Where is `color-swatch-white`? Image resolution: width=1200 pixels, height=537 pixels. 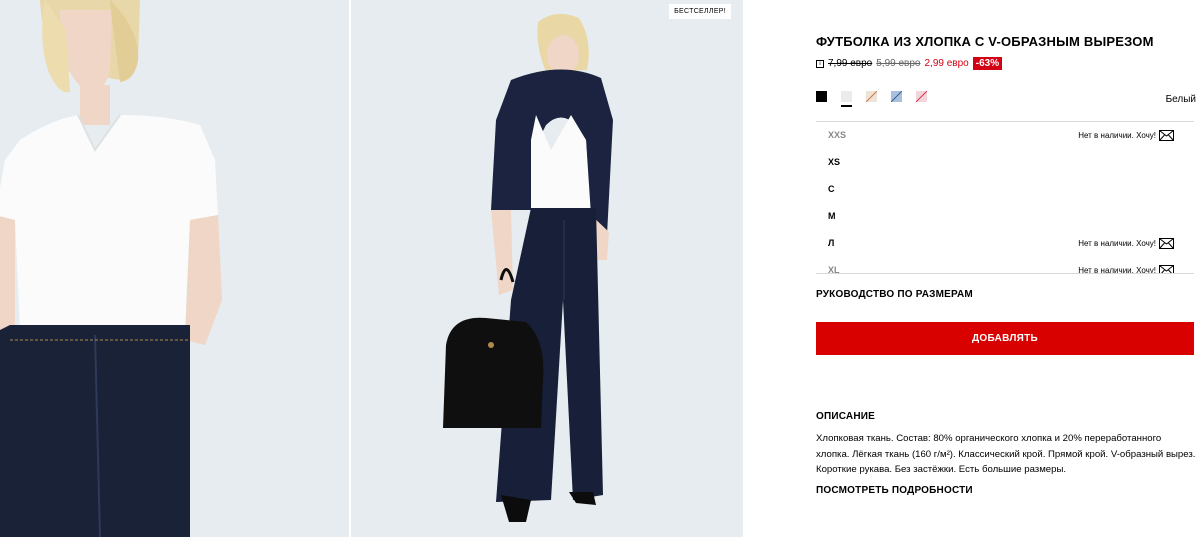
color-swatch-white is located at coordinates (846, 99).